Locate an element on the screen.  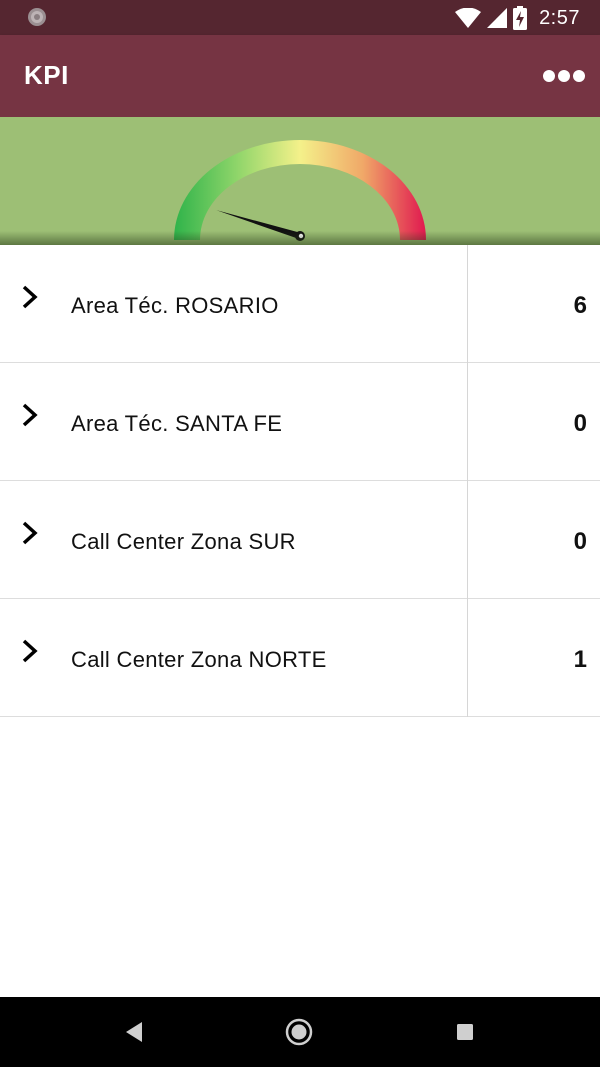
list-item-label: Area Téc. ROSARIO is located at coordinates (175, 305).